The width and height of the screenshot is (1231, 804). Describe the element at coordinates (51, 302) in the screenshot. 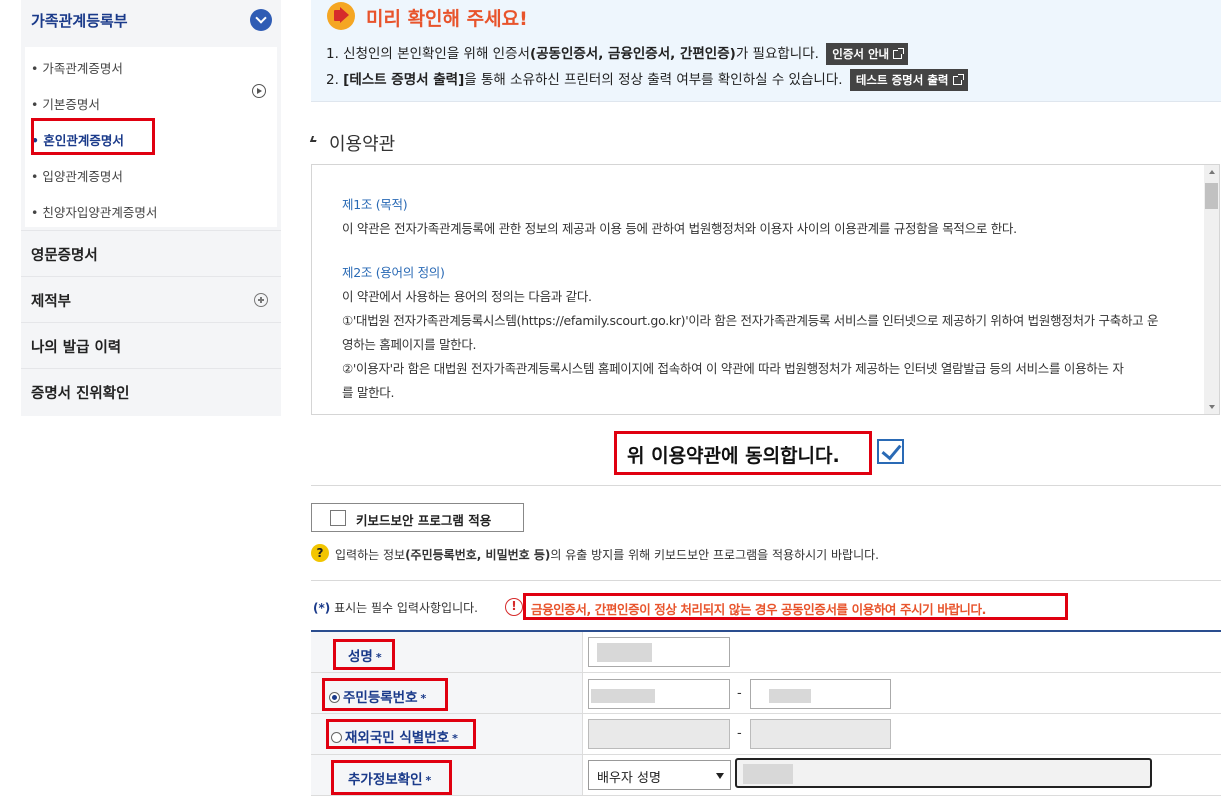

I see `sidebar-item-label: 제적부` at that location.